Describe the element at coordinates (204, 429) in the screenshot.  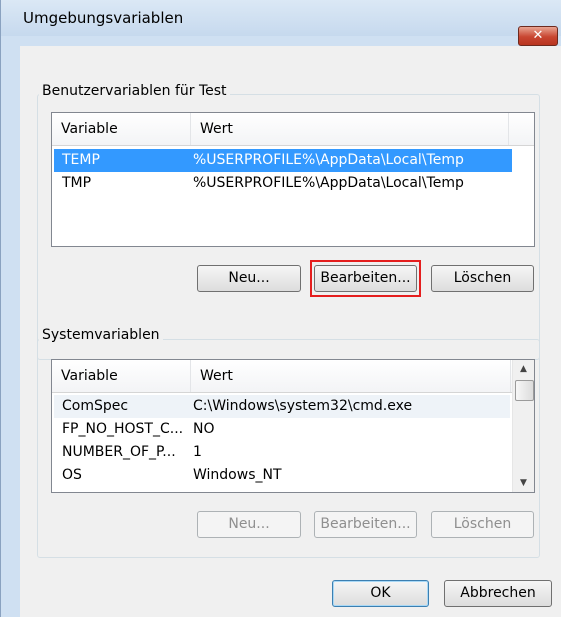
I see `row-value: NO` at that location.